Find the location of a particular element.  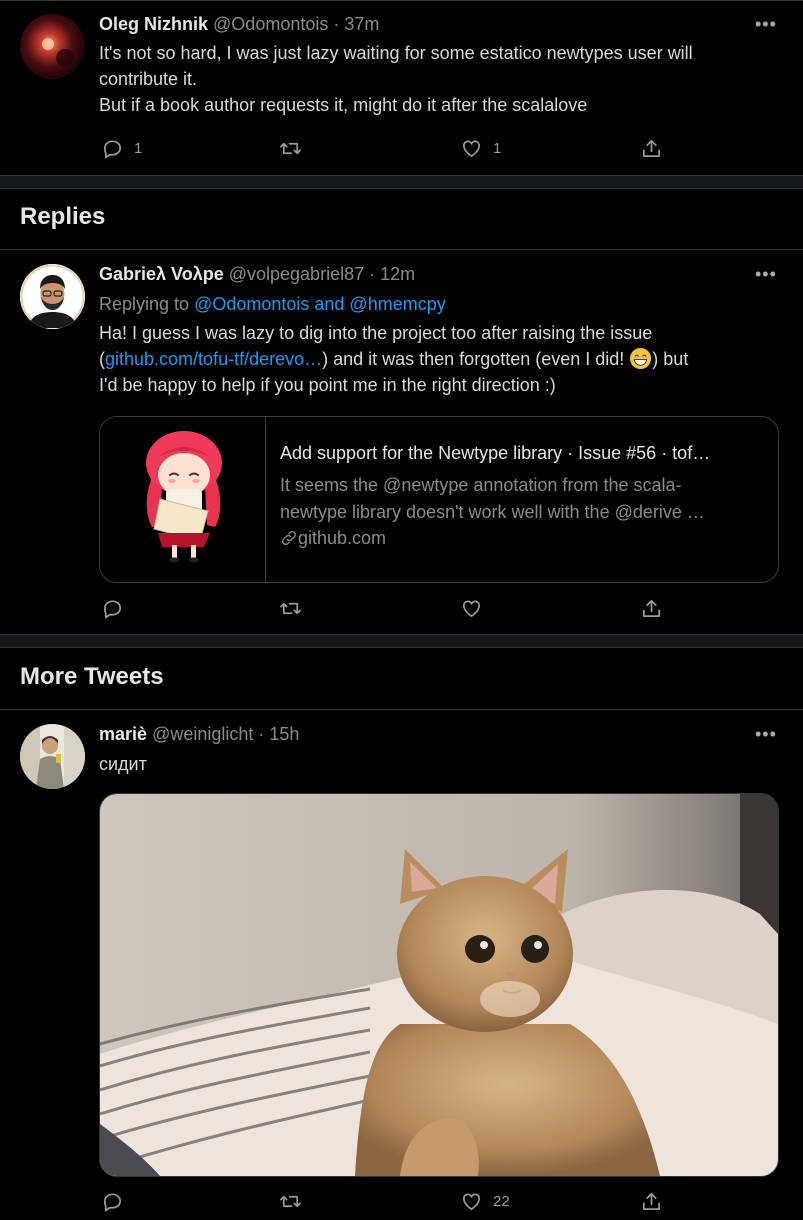

reply-icon is located at coordinates (112, 1201).